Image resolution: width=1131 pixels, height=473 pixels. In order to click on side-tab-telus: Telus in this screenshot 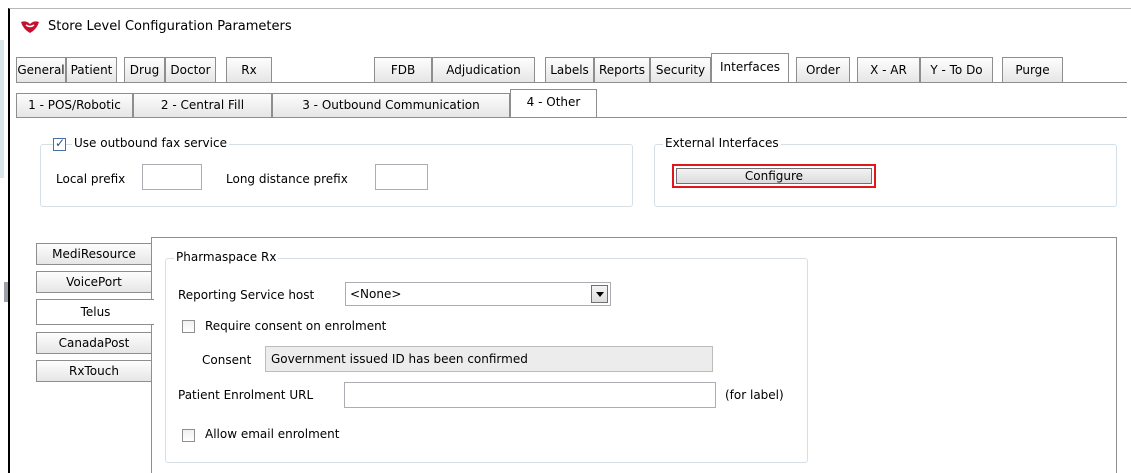, I will do `click(95, 312)`.